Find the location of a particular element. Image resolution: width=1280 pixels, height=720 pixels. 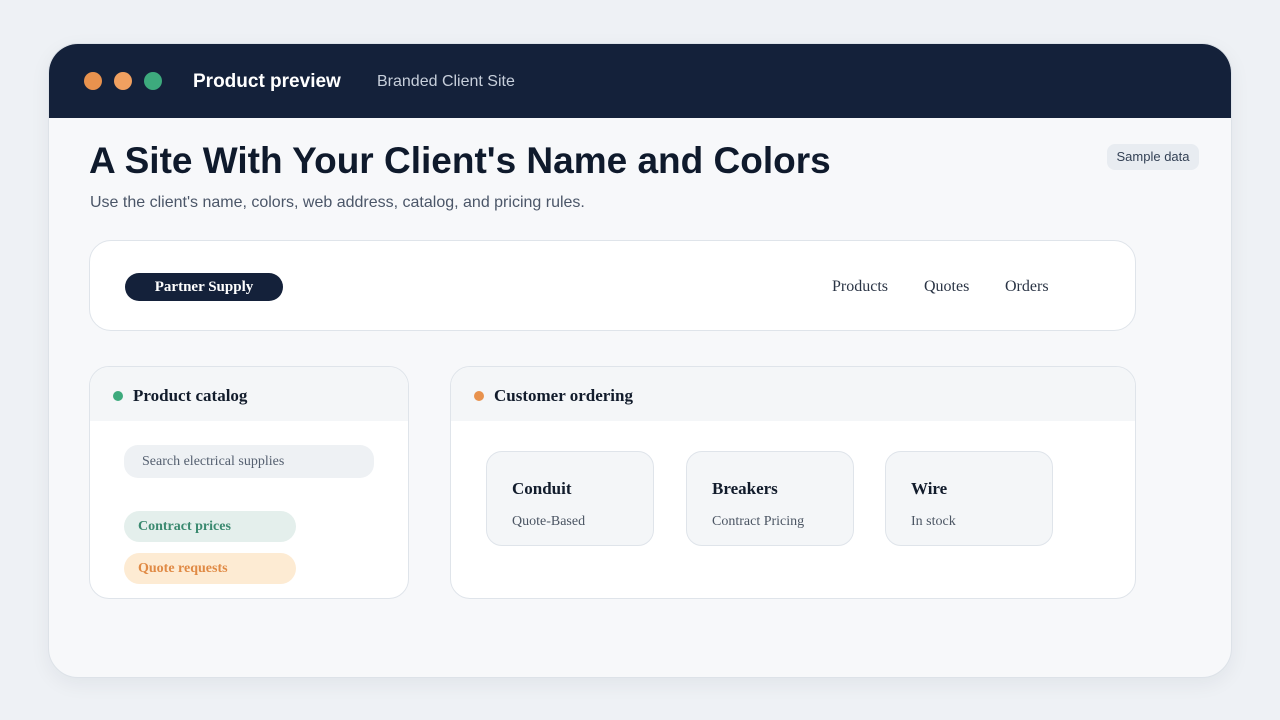

product-card-wire: Wire In stock is located at coordinates (969, 498).